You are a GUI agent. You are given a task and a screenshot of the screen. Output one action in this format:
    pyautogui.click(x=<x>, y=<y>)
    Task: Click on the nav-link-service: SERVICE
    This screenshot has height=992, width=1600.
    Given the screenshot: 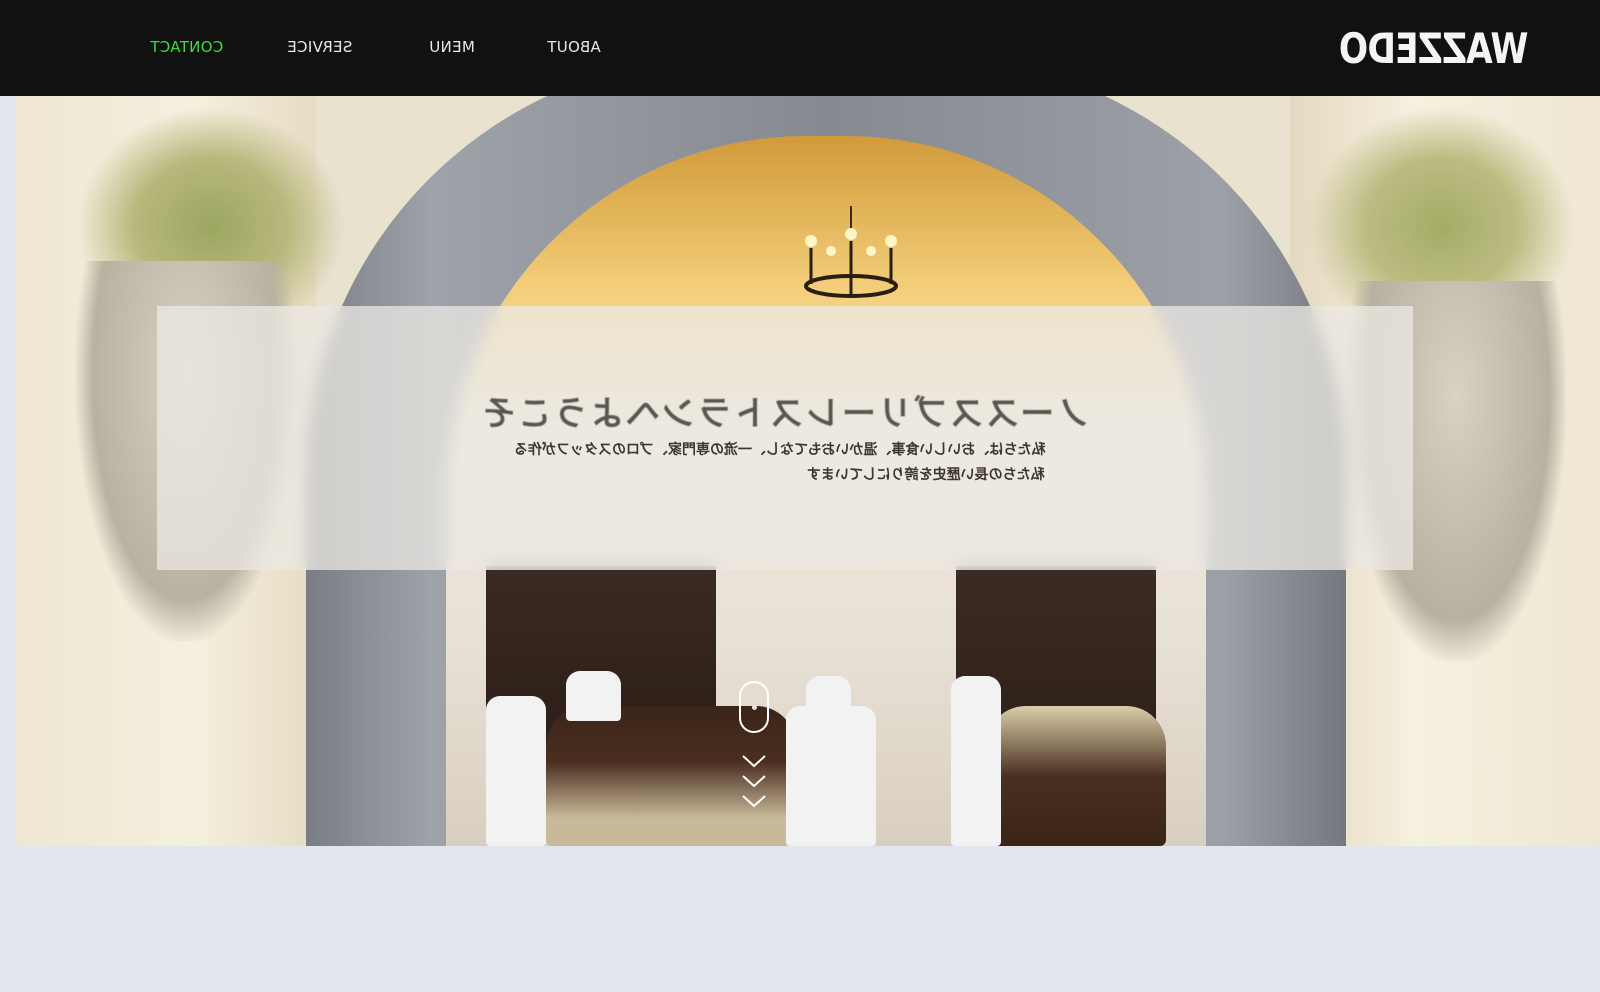 What is the action you would take?
    pyautogui.click(x=319, y=47)
    